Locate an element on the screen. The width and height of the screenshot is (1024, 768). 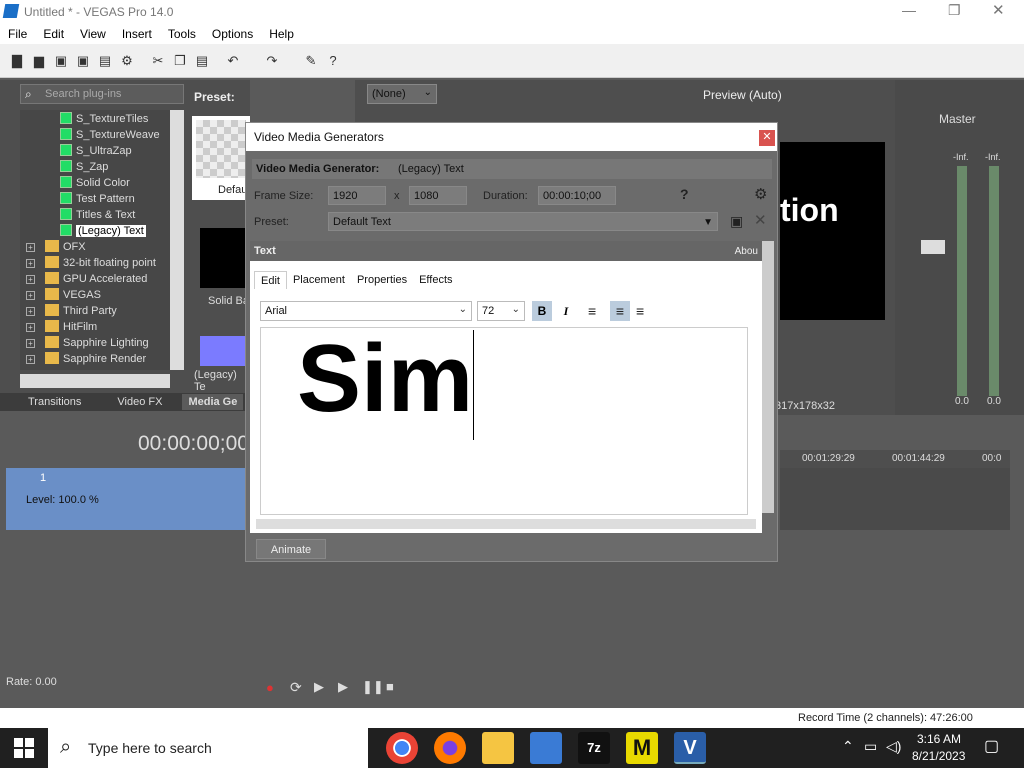
edit-tool-icon: ✎ is located at coordinates (311, 61).